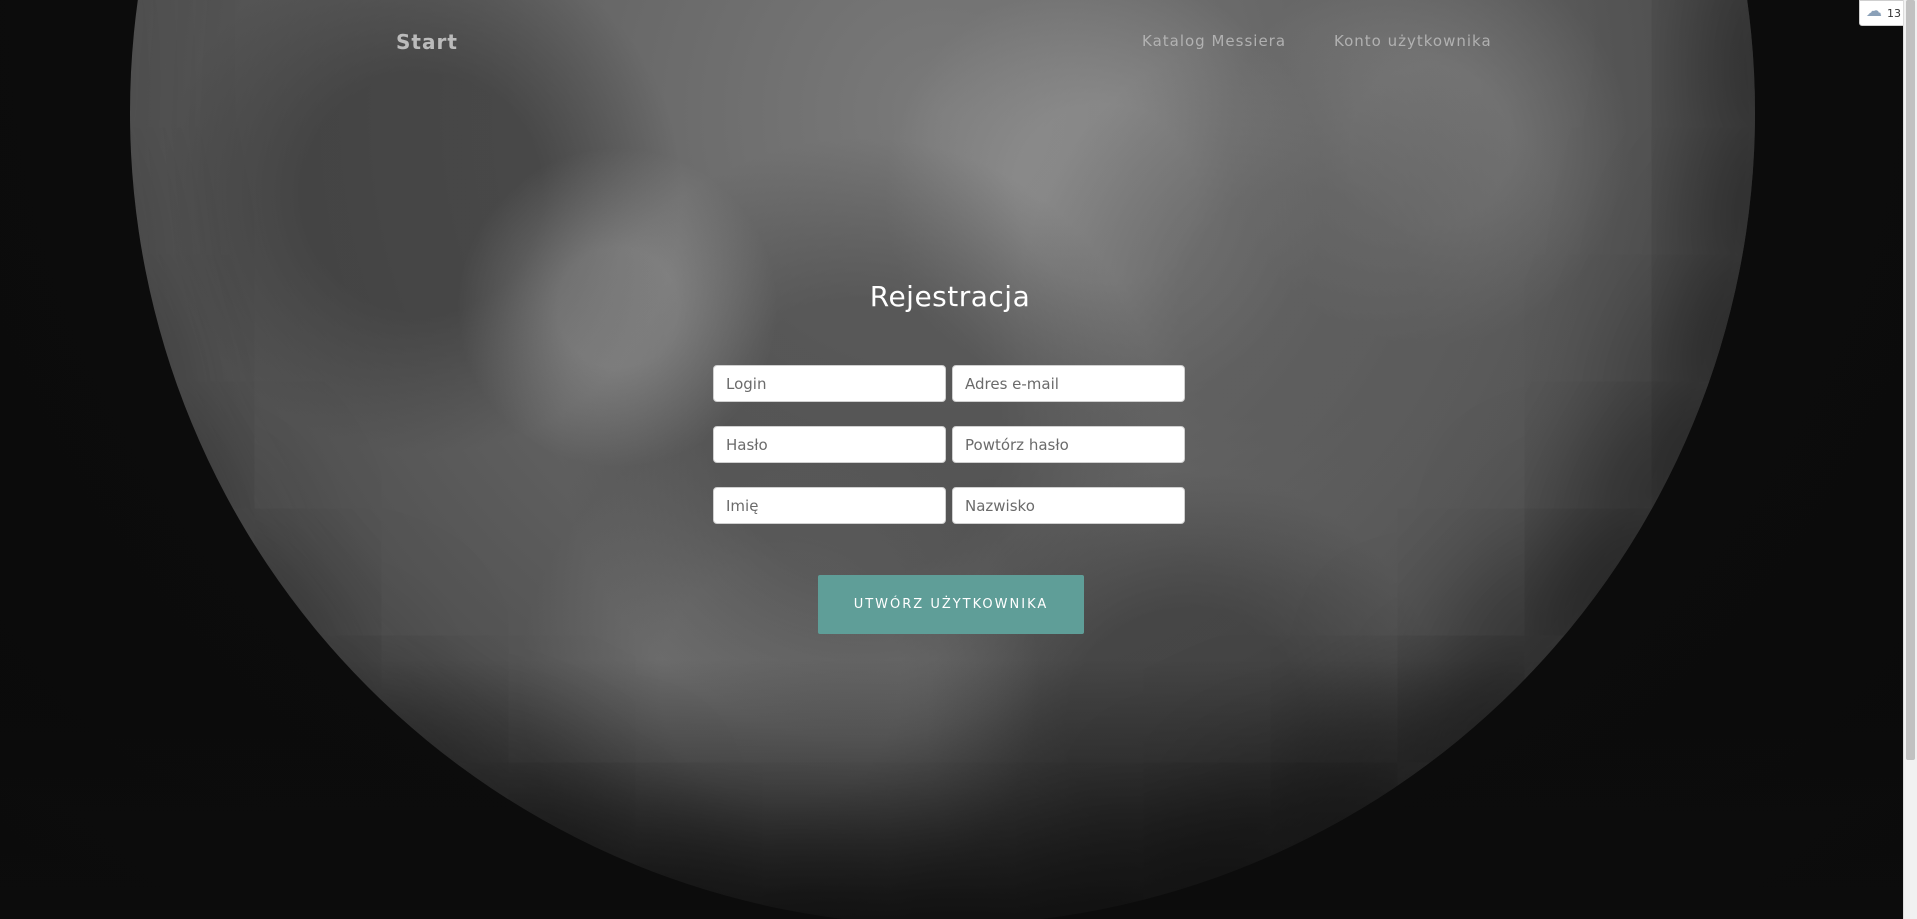 This screenshot has width=1917, height=919. Describe the element at coordinates (427, 42) in the screenshot. I see `nav-brand-start-link: Start` at that location.